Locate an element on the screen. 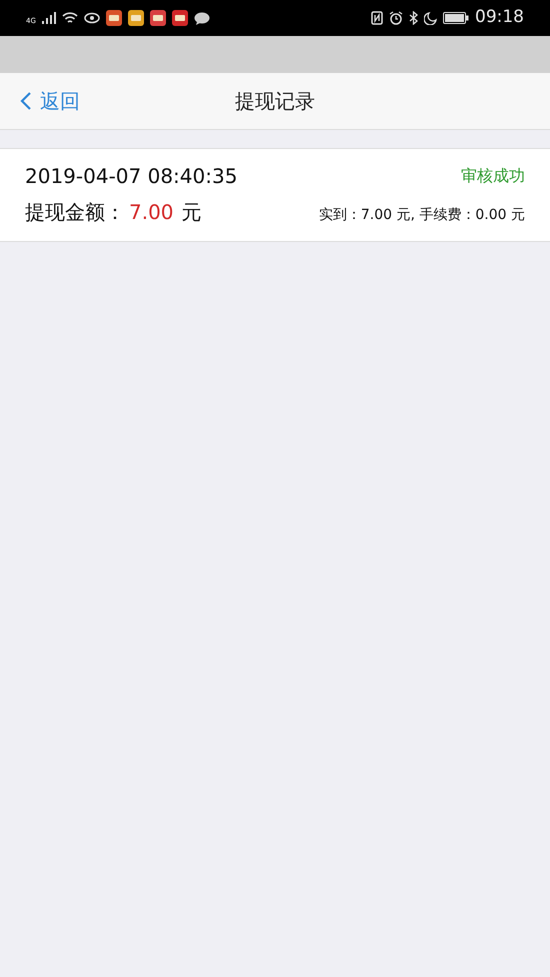 Image resolution: width=550 pixels, height=977 pixels. amount-unit: 元 is located at coordinates (192, 212).